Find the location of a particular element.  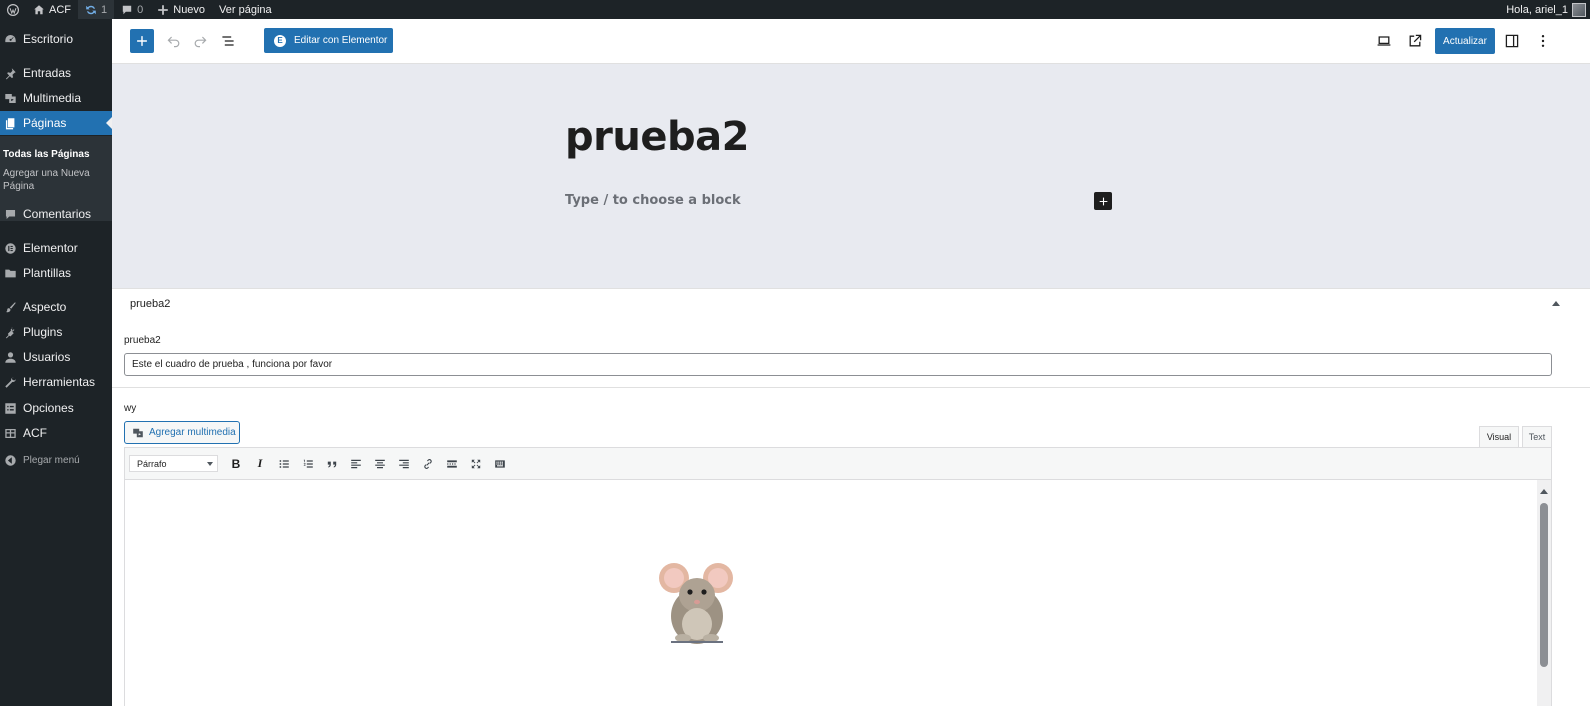

sidebar-item-entradas: Entradas is located at coordinates (56, 73).